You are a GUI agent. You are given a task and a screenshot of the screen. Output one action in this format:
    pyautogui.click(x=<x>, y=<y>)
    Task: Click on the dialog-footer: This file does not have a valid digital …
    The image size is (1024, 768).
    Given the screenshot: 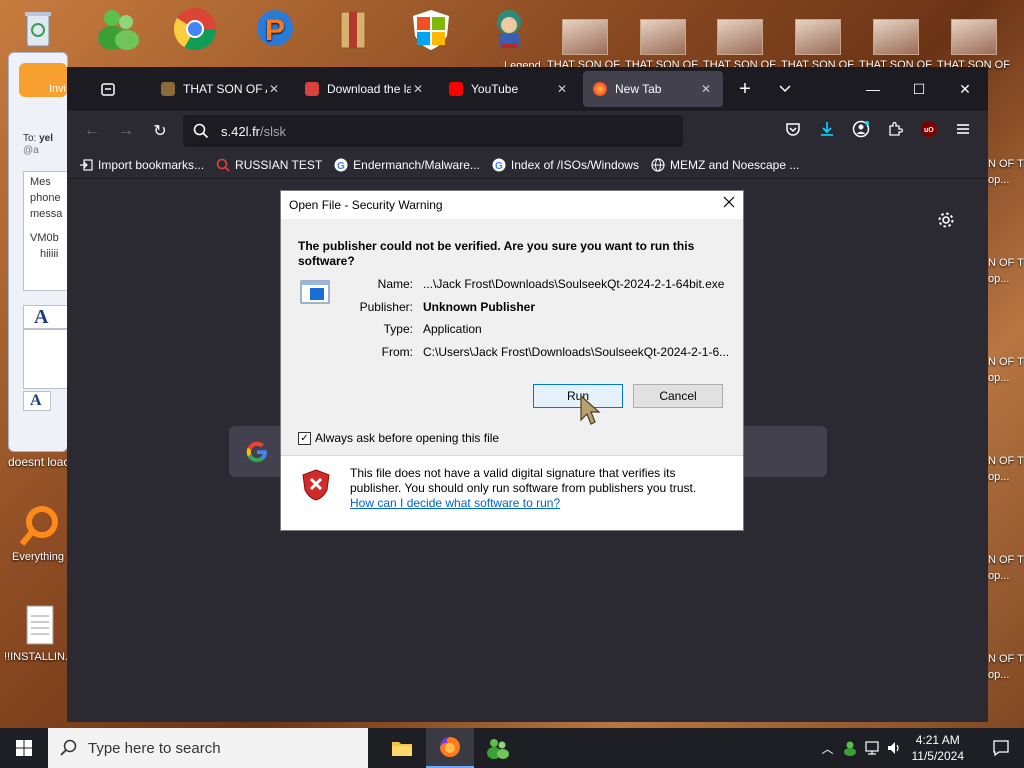 What is the action you would take?
    pyautogui.click(x=512, y=493)
    